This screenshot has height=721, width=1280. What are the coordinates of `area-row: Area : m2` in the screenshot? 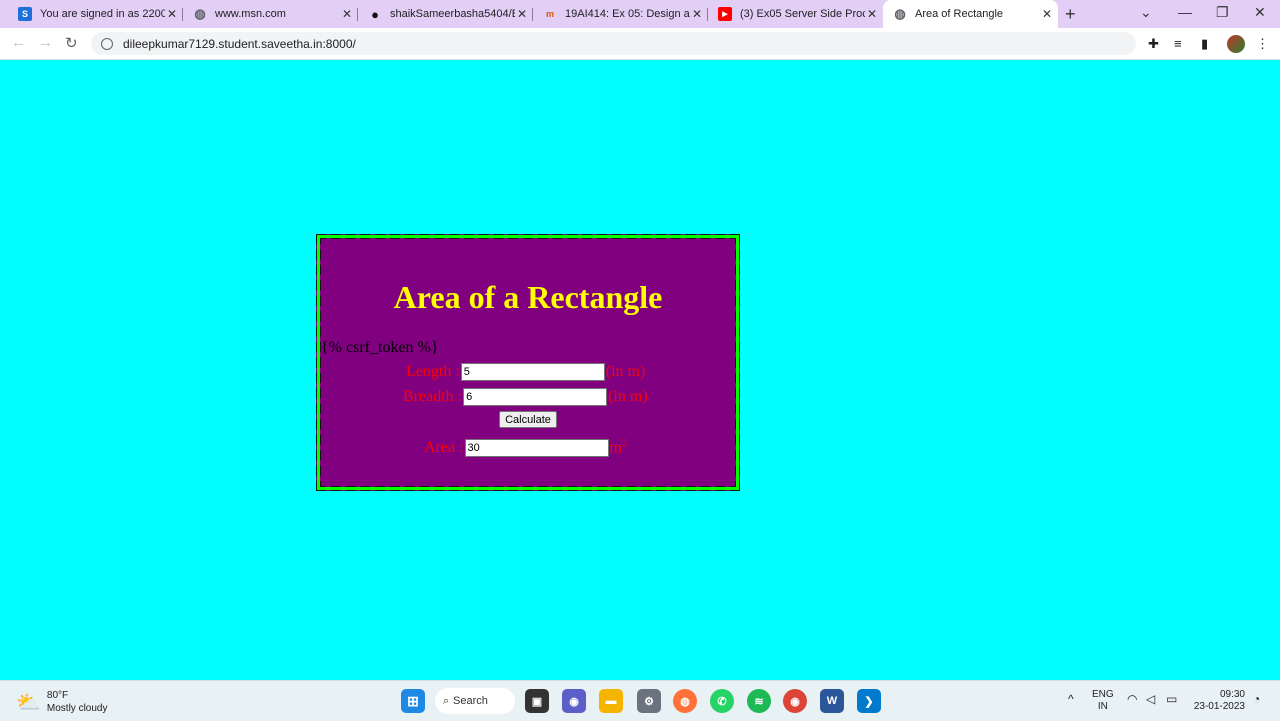 It's located at (525, 447).